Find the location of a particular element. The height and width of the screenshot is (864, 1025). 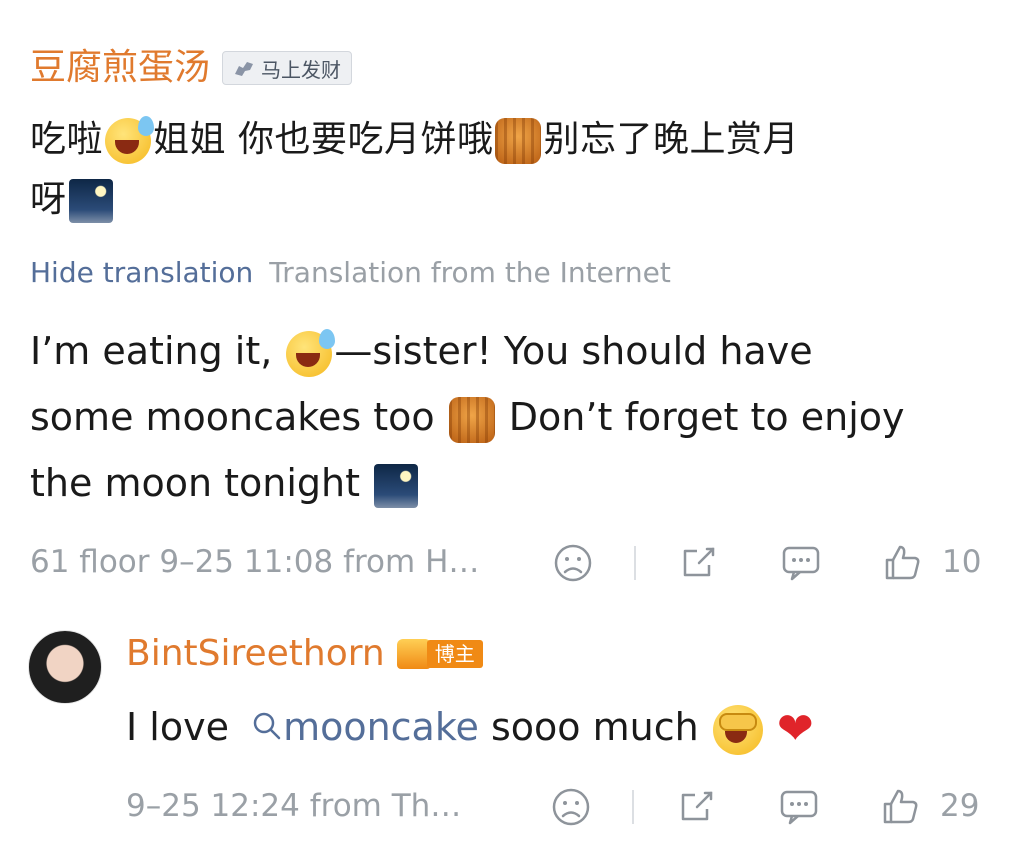

facepalm-laugh-emoji-icon is located at coordinates (737, 729).